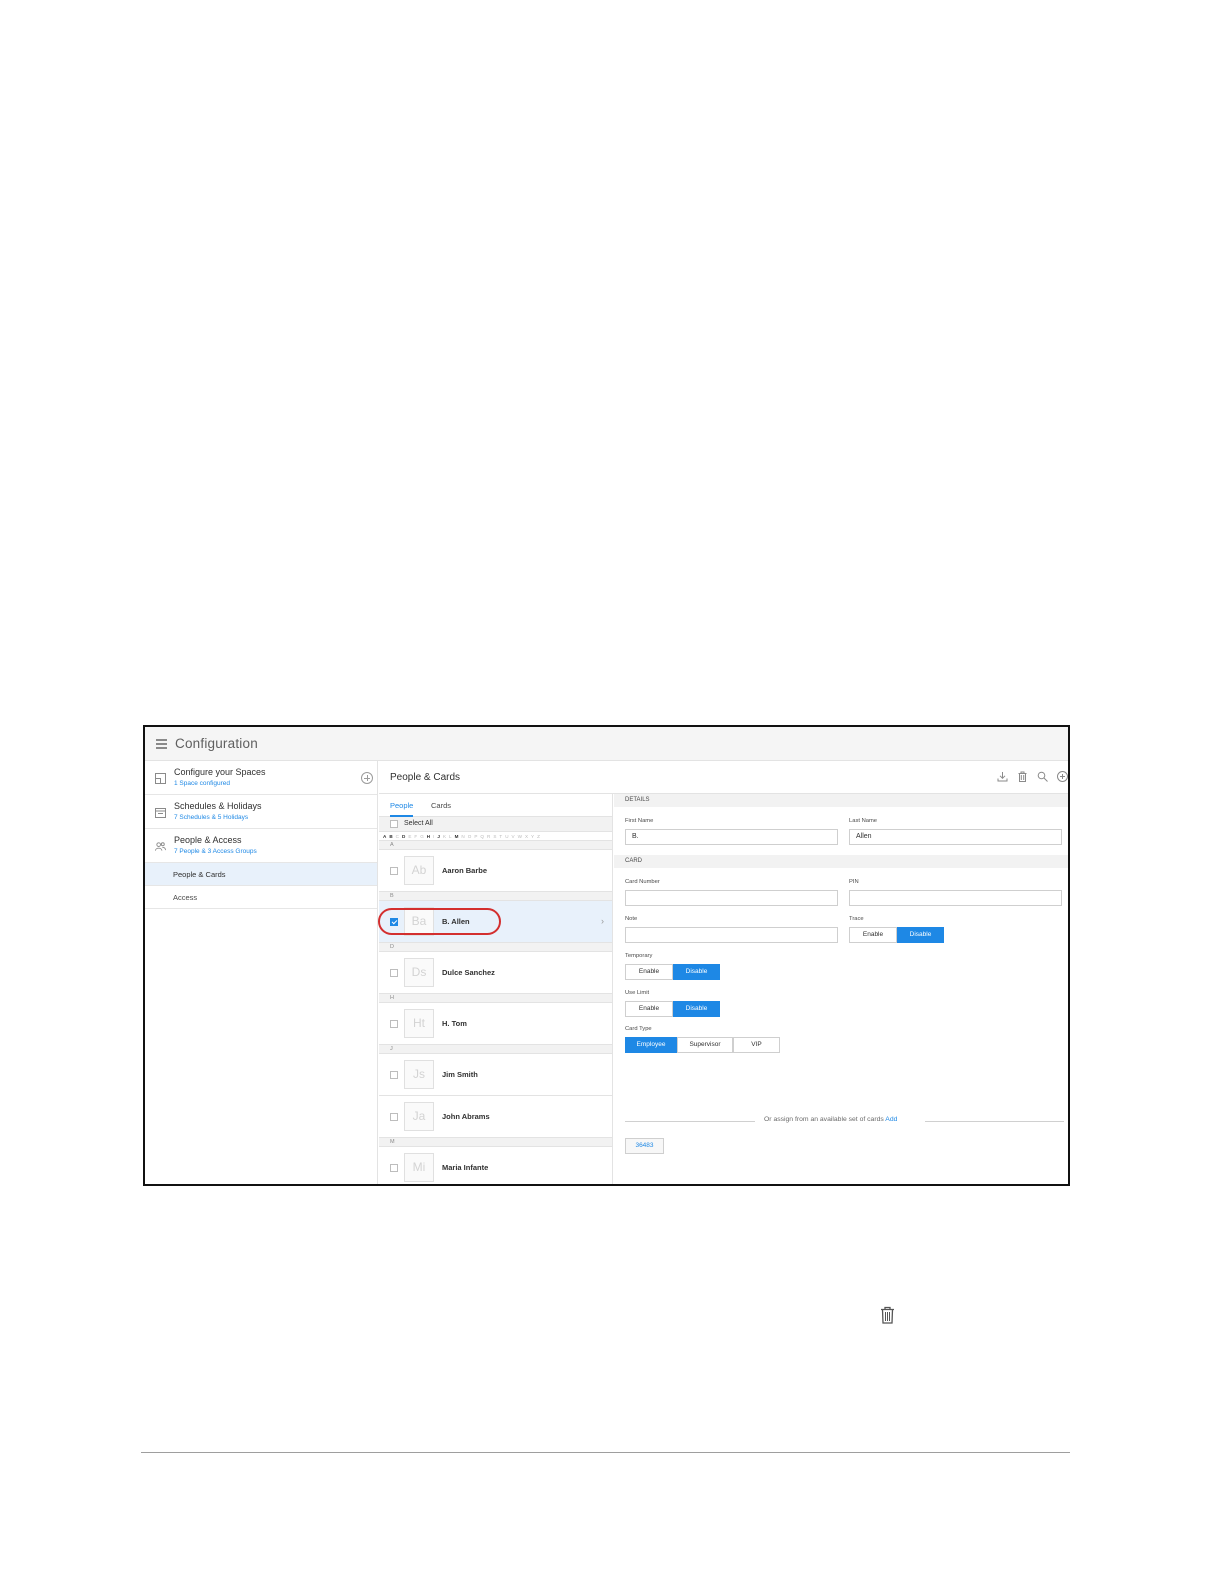  I want to click on temporary-disable-button: Disable, so click(696, 972).